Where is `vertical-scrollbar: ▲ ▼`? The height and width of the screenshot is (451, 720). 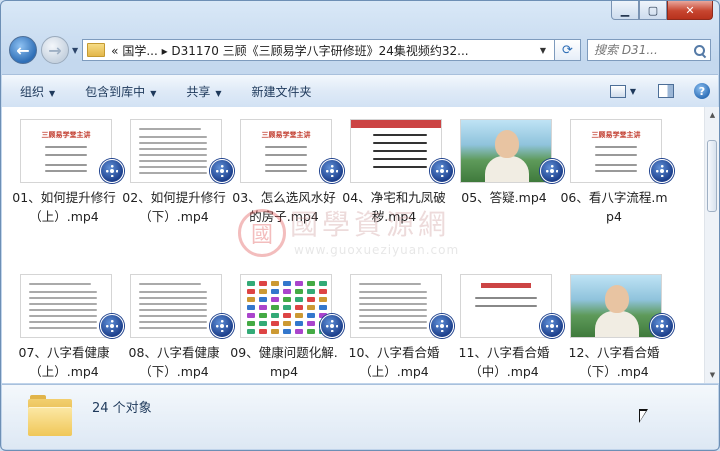 vertical-scrollbar: ▲ ▼ is located at coordinates (711, 245).